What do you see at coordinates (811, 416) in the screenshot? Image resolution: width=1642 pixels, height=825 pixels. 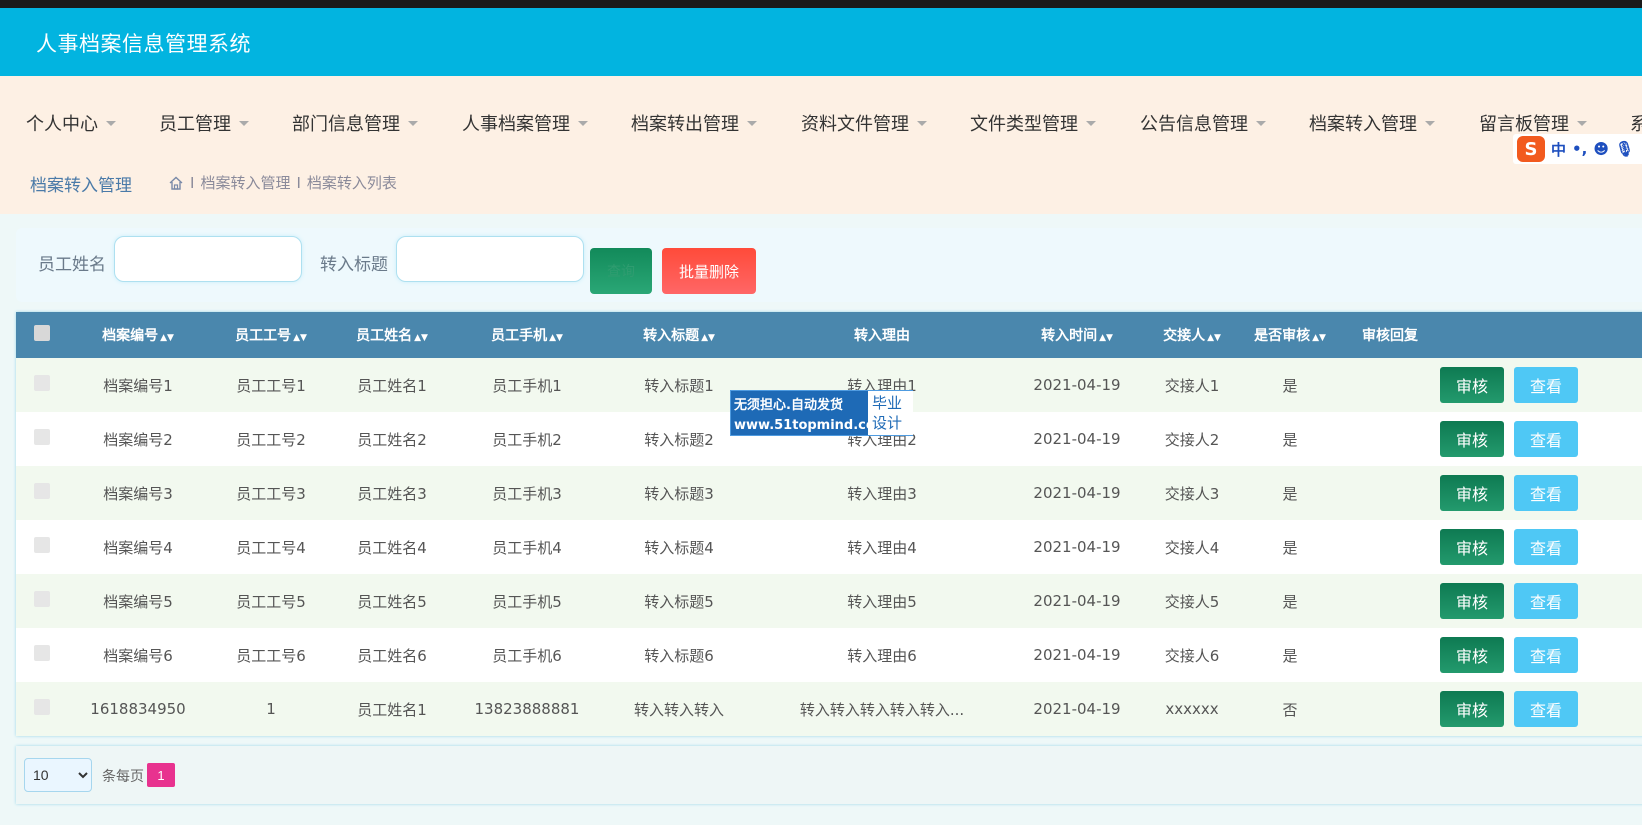 I see `watermark-text: 无须担心.自动发货 www.51topmind.com` at bounding box center [811, 416].